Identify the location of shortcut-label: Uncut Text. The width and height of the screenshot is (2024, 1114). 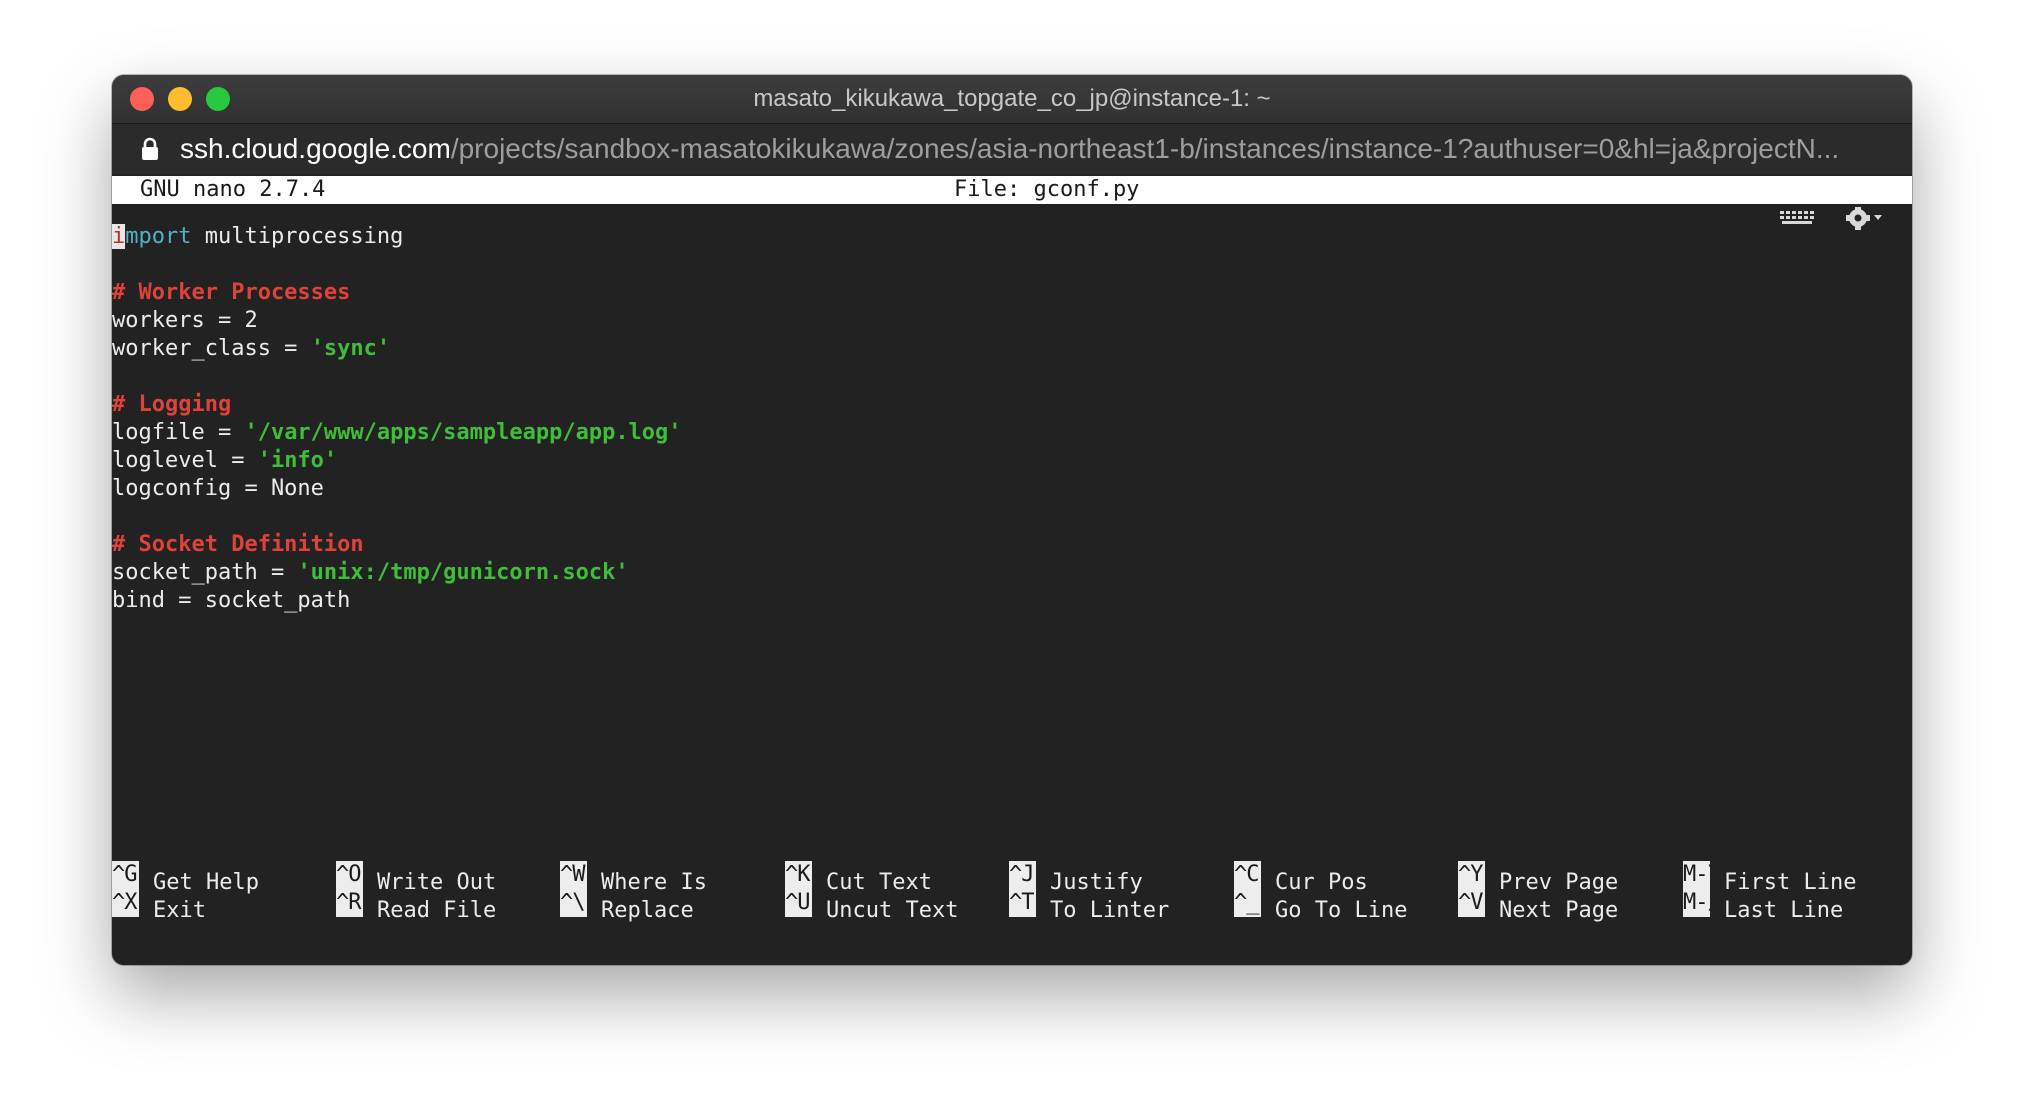
(892, 910).